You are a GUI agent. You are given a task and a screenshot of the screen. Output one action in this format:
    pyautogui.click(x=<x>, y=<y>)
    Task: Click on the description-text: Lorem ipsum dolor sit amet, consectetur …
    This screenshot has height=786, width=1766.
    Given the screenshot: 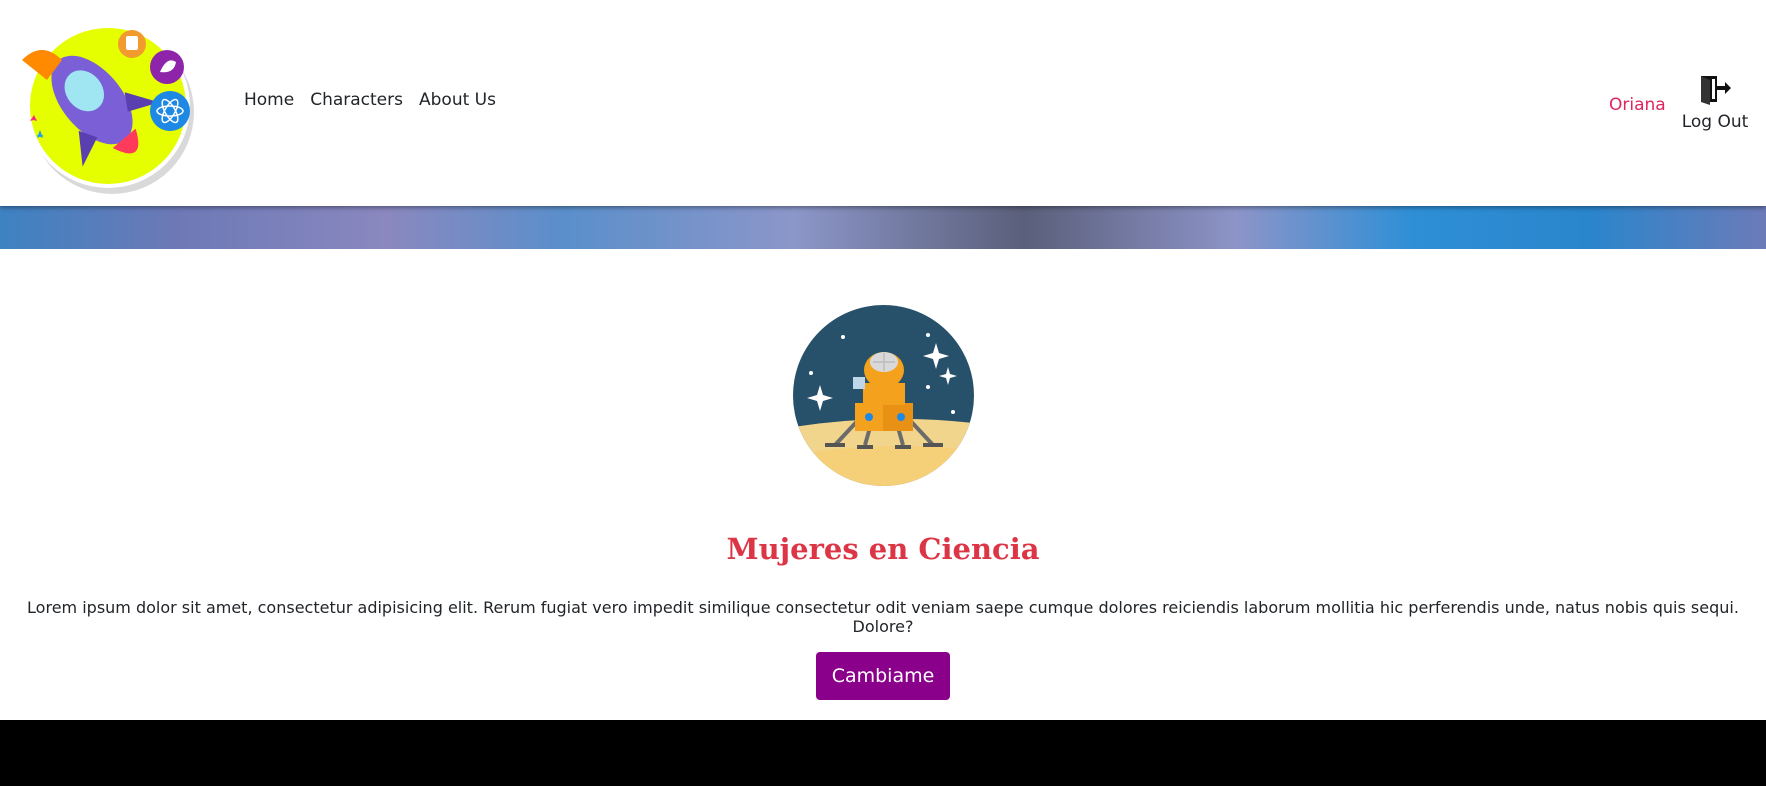 What is the action you would take?
    pyautogui.click(x=883, y=617)
    